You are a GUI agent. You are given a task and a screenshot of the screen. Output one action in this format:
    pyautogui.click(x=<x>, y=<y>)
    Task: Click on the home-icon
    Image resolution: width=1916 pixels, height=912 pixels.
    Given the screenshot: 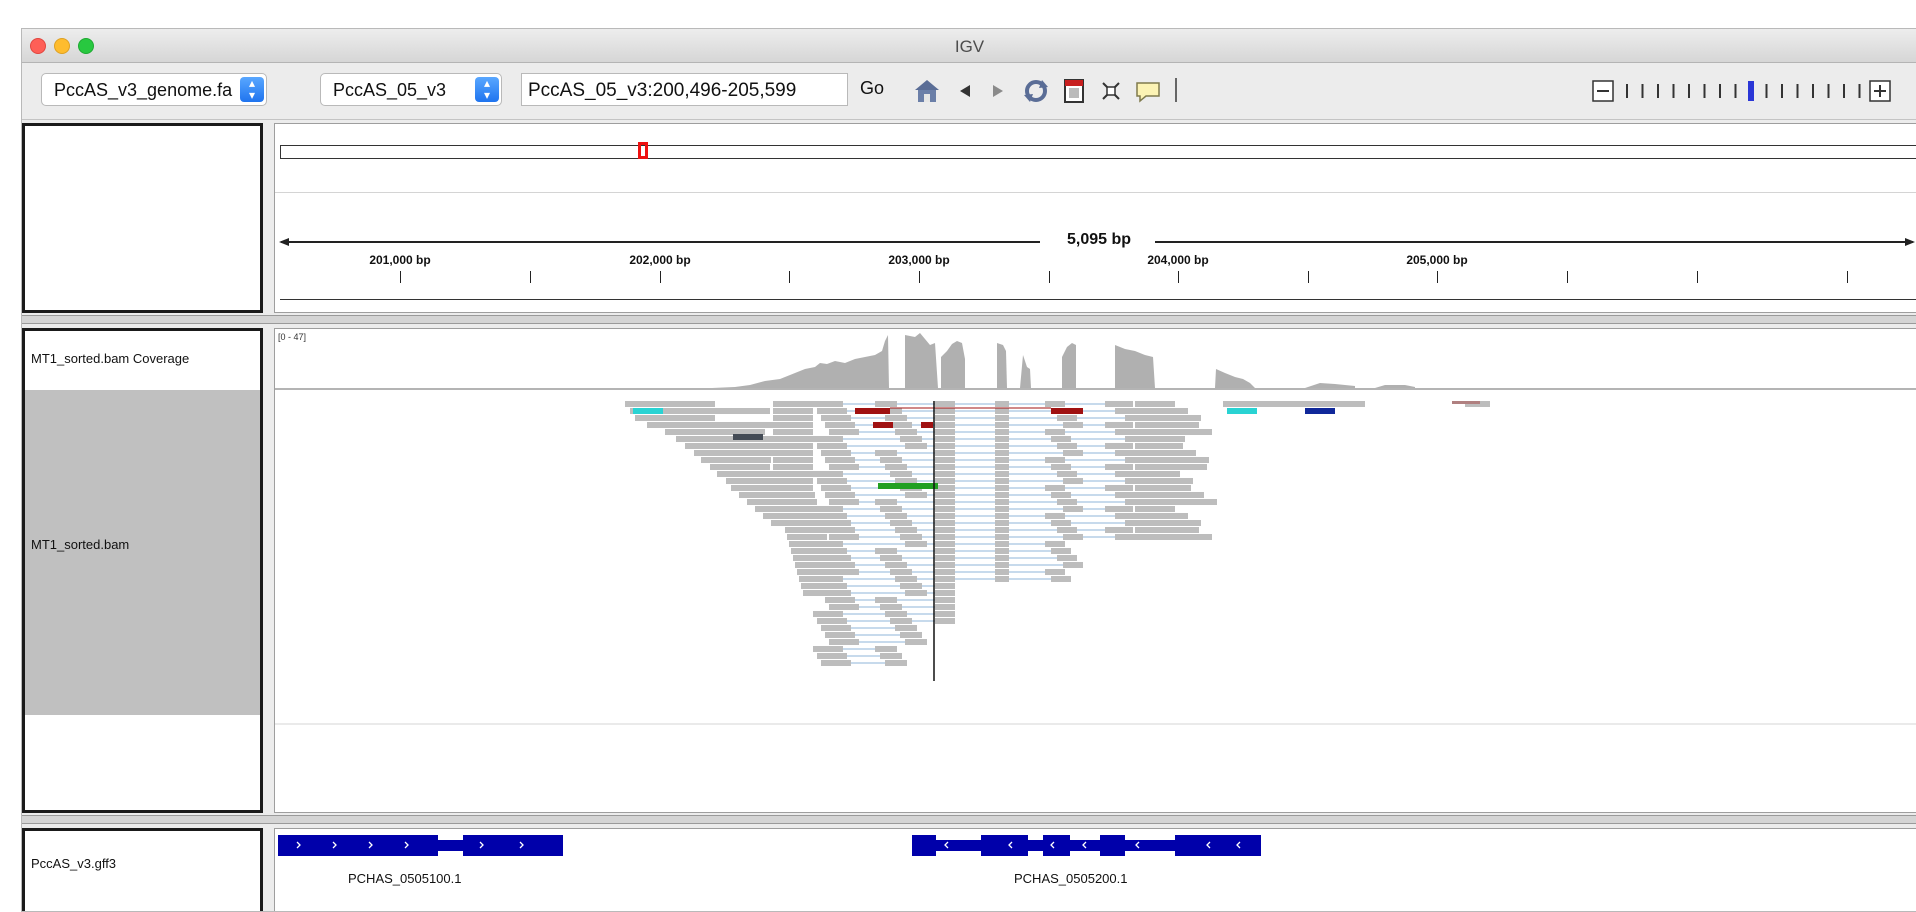 What is the action you would take?
    pyautogui.click(x=927, y=91)
    